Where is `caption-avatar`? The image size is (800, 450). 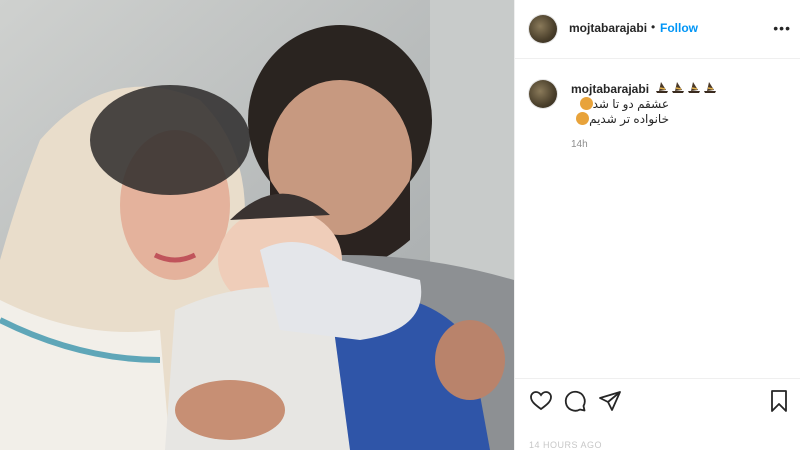 caption-avatar is located at coordinates (543, 94).